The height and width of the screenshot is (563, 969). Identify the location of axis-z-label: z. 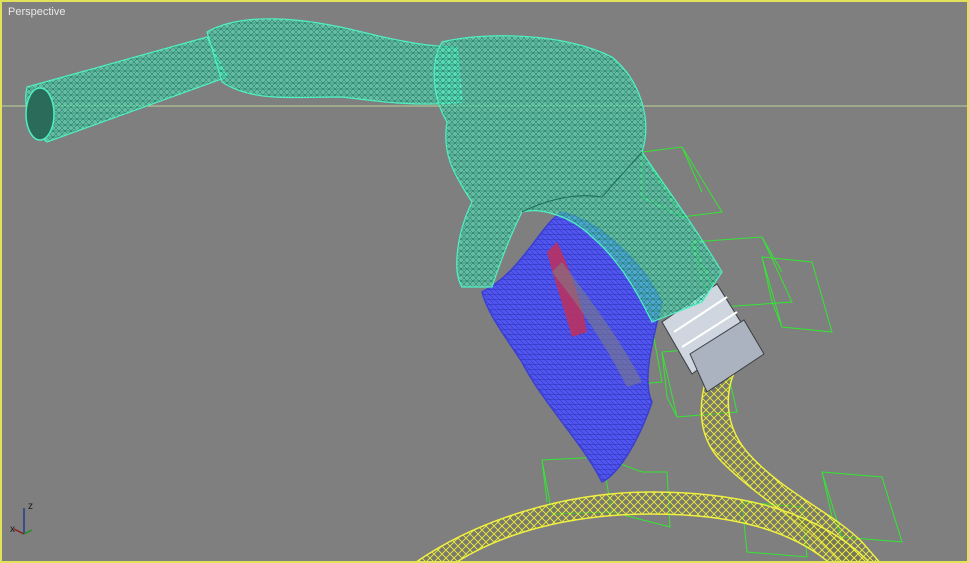
(30, 506).